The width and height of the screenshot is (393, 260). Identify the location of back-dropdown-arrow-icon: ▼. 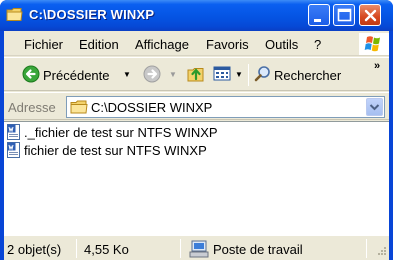
(127, 74).